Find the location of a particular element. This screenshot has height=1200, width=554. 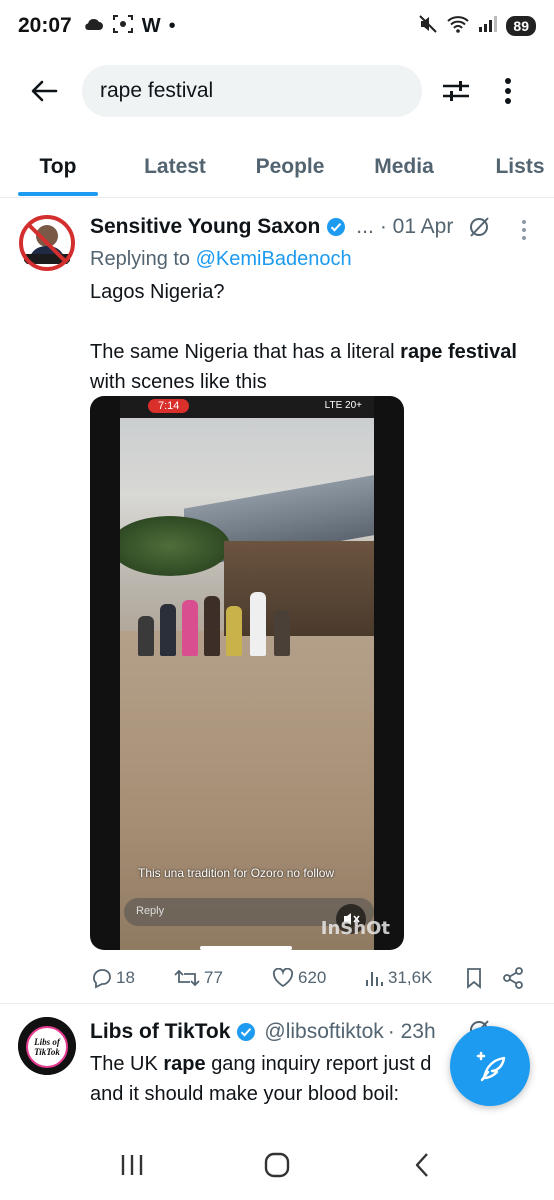

share-icon is located at coordinates (513, 978).